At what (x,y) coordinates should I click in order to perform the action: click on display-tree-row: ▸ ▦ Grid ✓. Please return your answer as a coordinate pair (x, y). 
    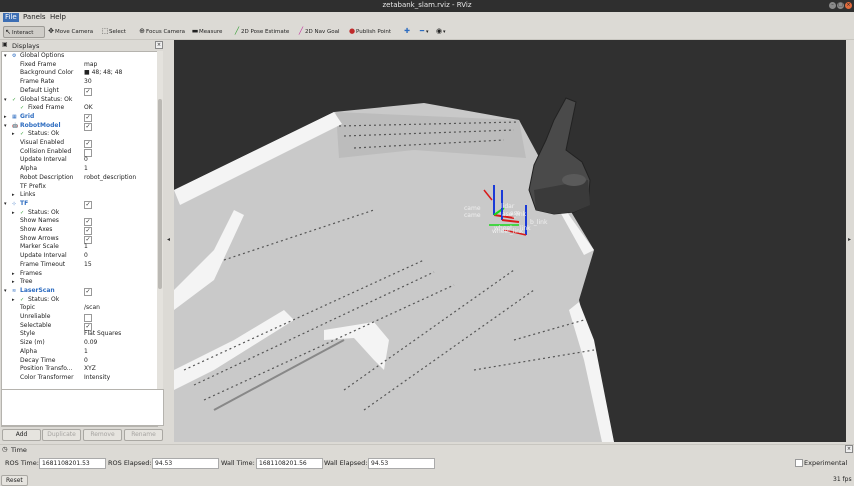
    Looking at the image, I should click on (79, 117).